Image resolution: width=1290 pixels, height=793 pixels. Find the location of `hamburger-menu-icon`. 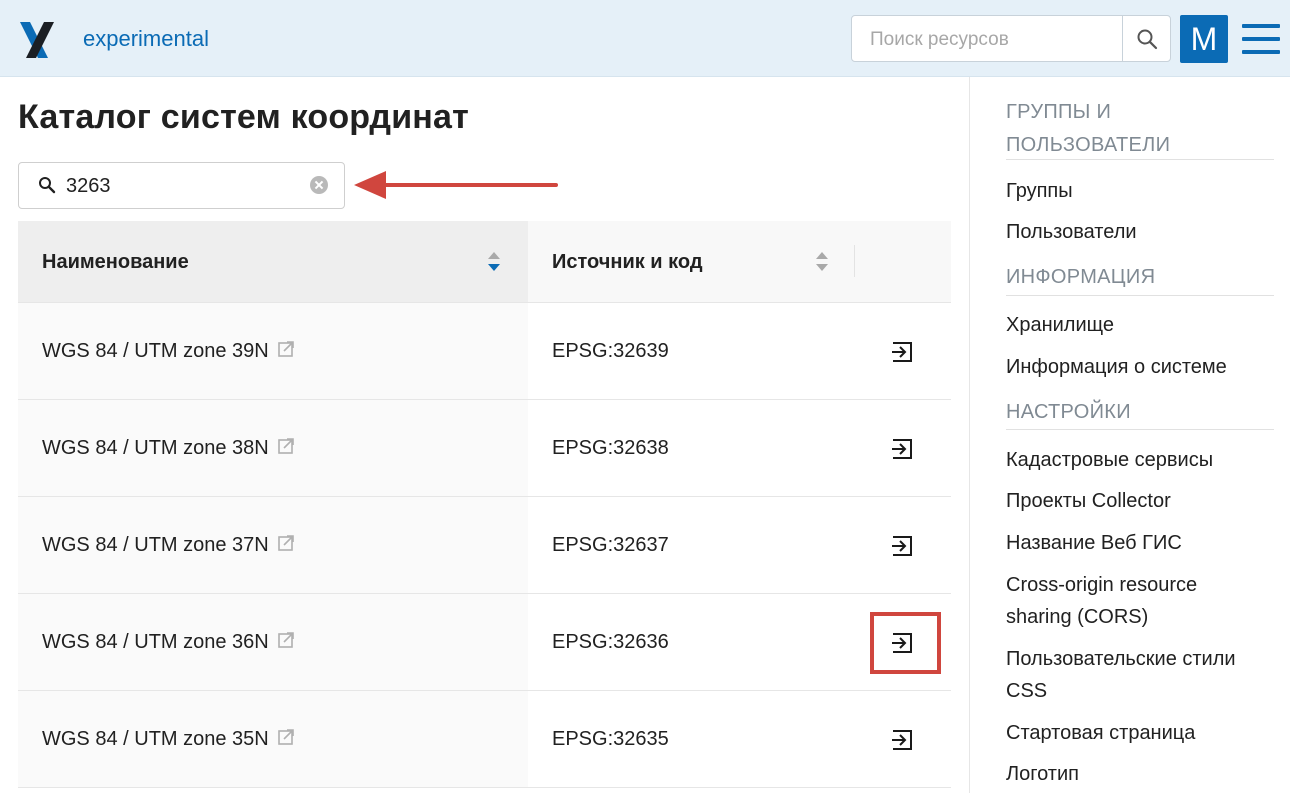

hamburger-menu-icon is located at coordinates (1261, 39).